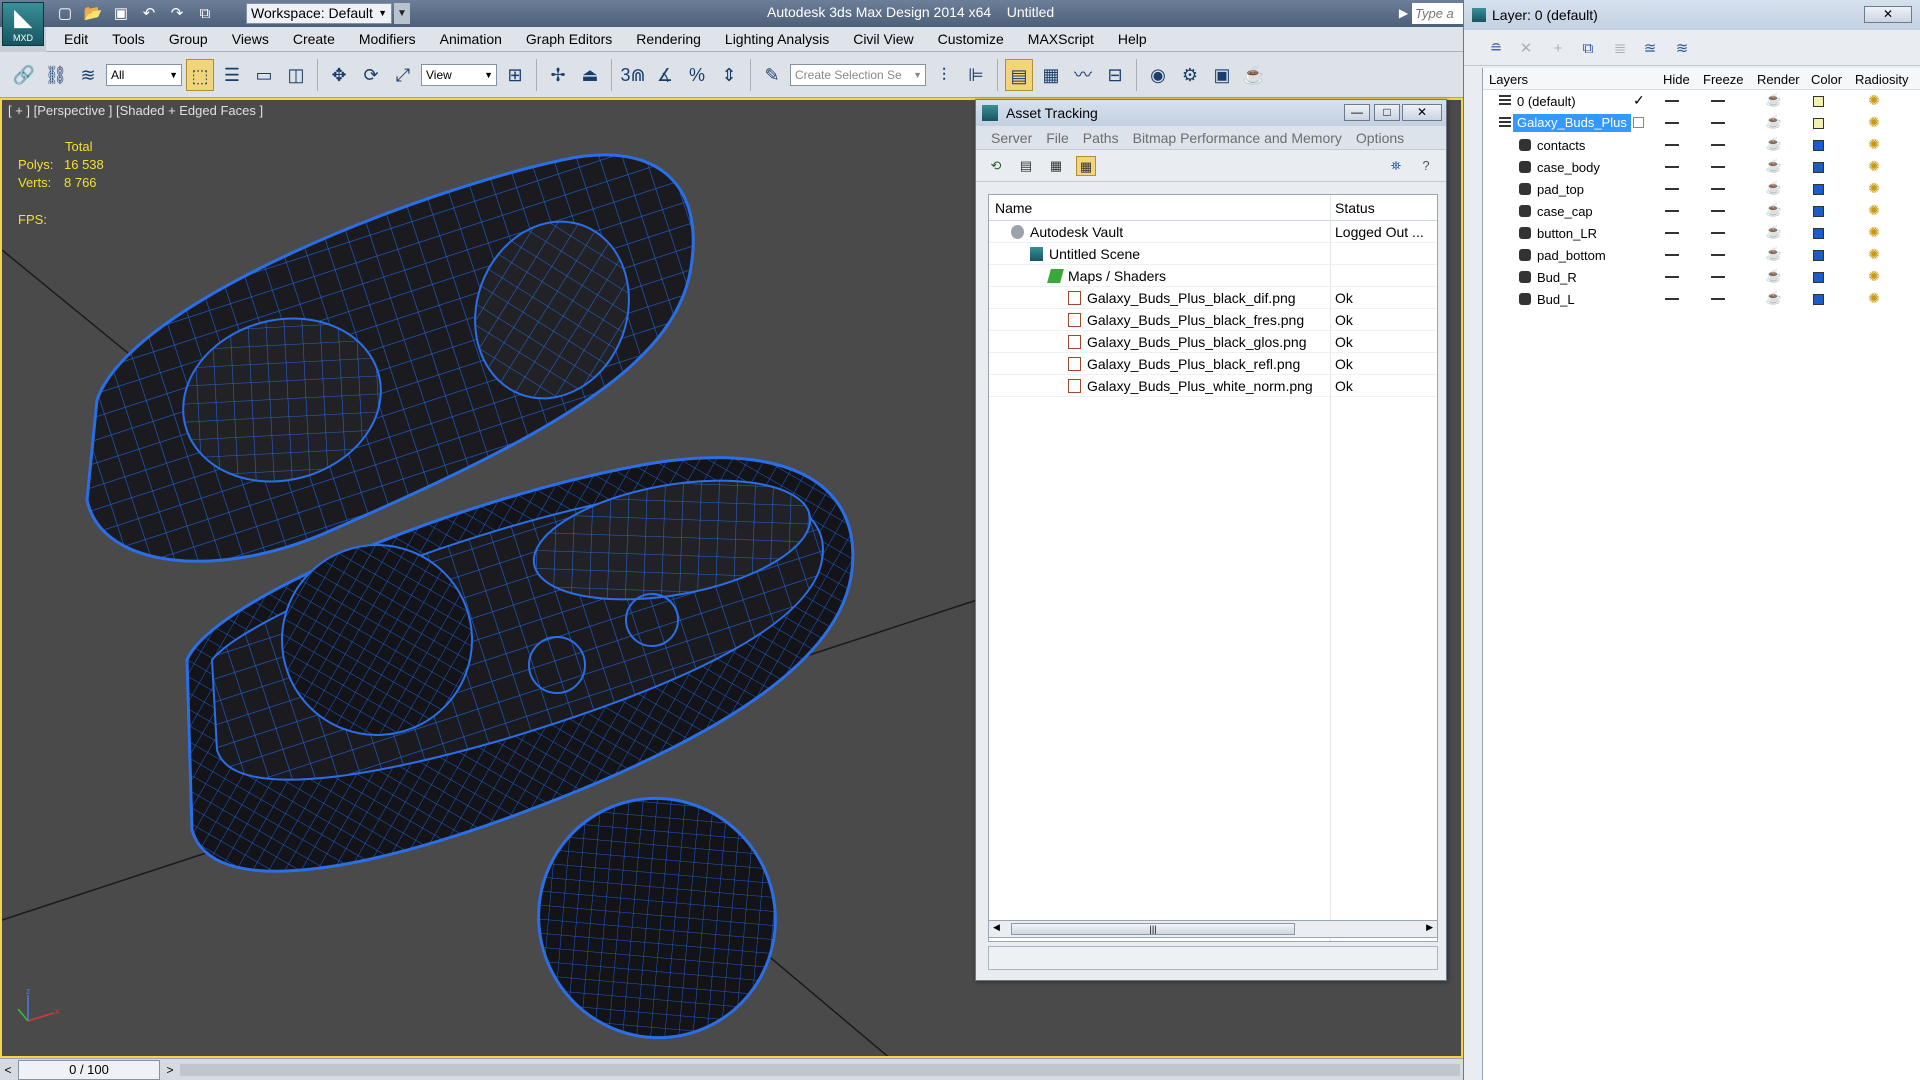  What do you see at coordinates (459, 74) in the screenshot?
I see `reference-coordinate-dropdown: View ▼` at bounding box center [459, 74].